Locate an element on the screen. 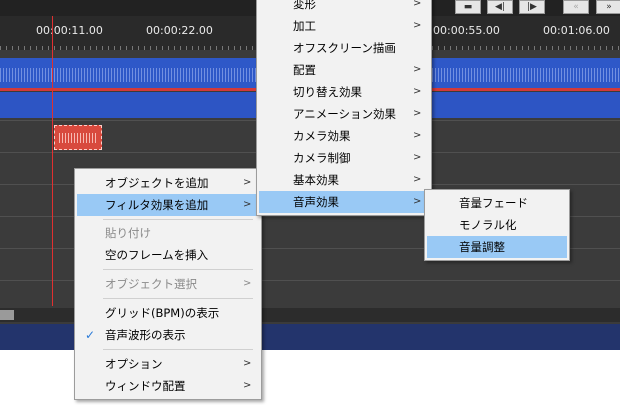 Image resolution: width=620 pixels, height=405 pixels. menu-item-window-layout: ウィンドウ配置 > is located at coordinates (168, 386).